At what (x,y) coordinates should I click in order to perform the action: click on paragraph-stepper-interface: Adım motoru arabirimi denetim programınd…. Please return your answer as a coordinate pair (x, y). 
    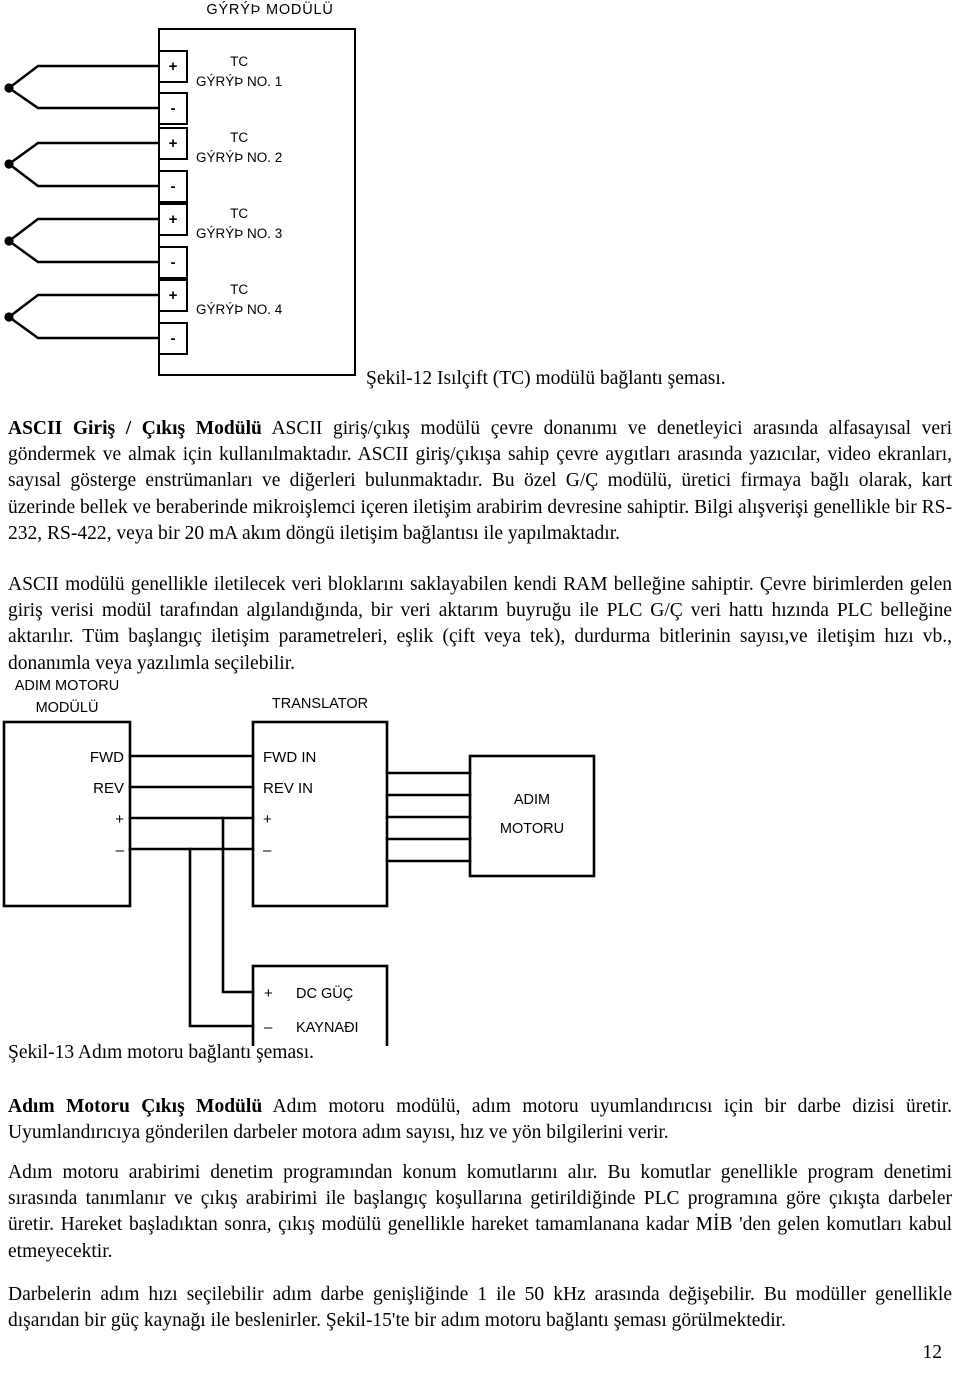
    Looking at the image, I should click on (480, 1213).